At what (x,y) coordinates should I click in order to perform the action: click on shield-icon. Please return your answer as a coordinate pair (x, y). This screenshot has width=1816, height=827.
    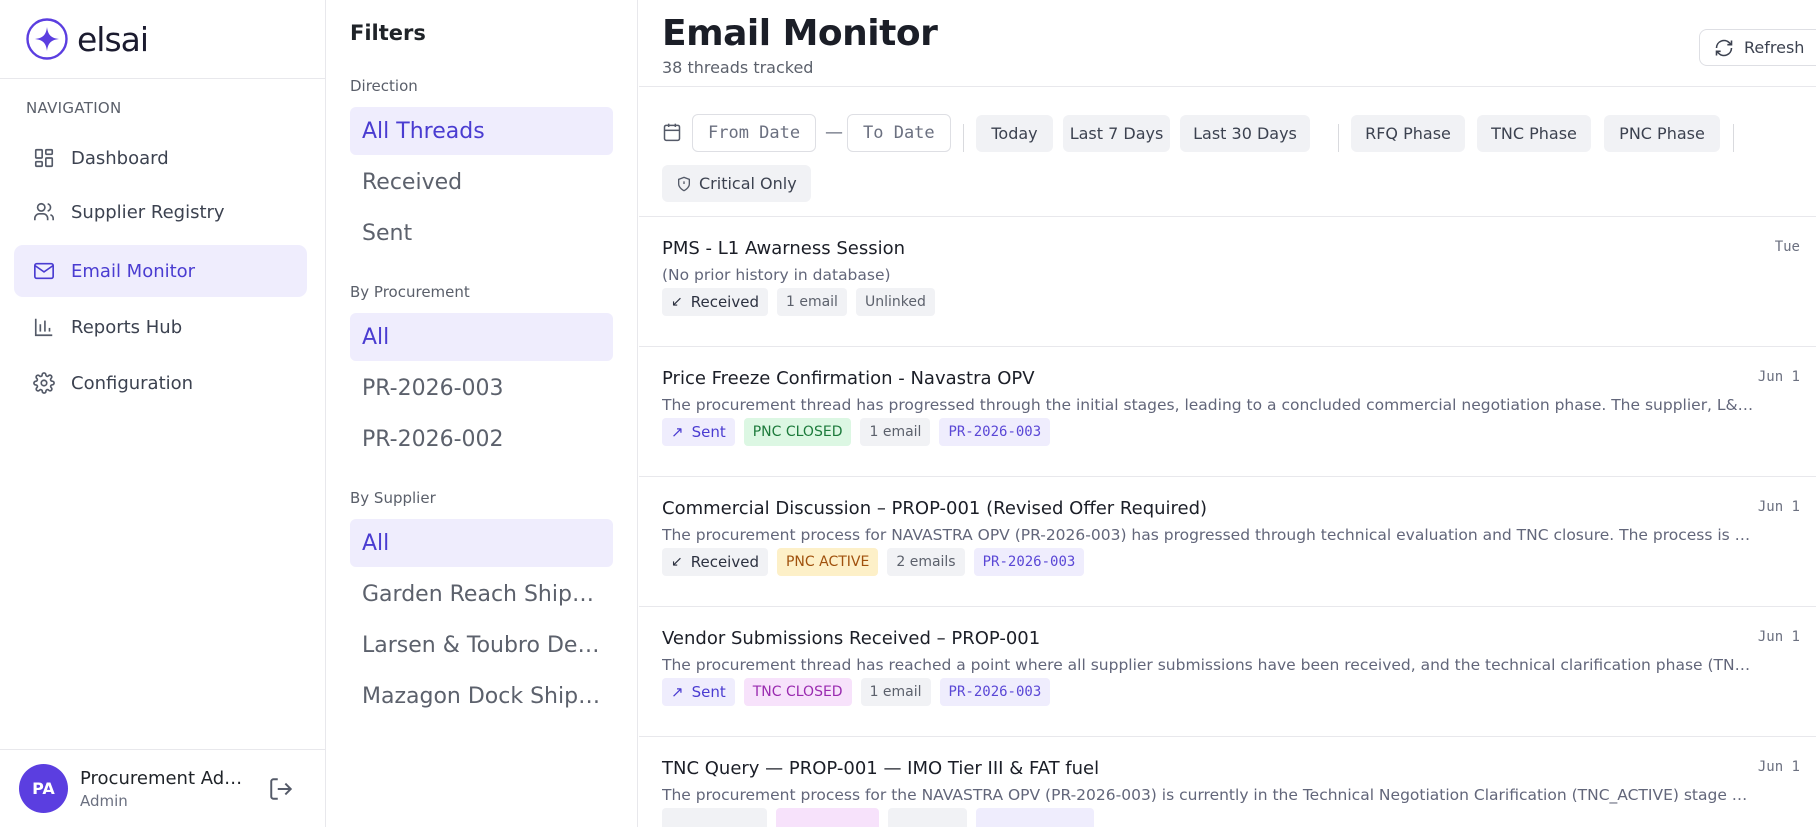
    Looking at the image, I should click on (684, 183).